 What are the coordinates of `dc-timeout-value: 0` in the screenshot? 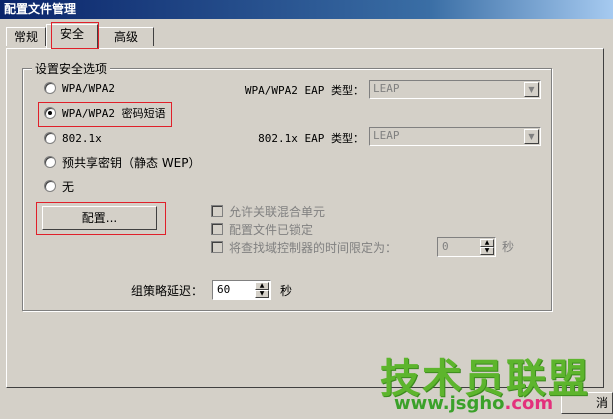 It's located at (445, 246).